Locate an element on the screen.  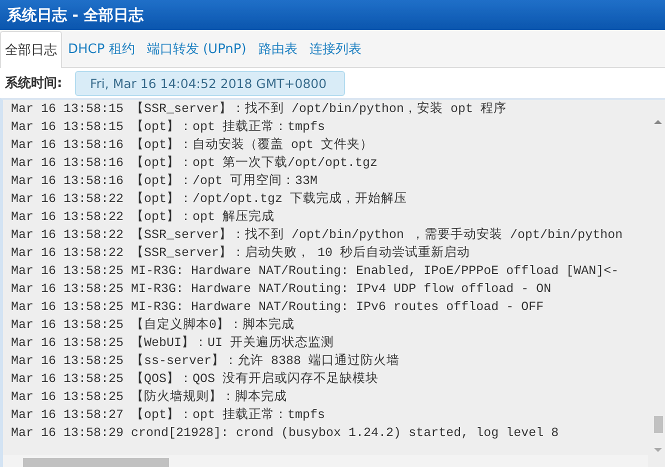
log-line: Mar 16 13:58:22 【SSR_server】：启动失败， 10 秒后自动尝试重新启动 is located at coordinates (241, 253).